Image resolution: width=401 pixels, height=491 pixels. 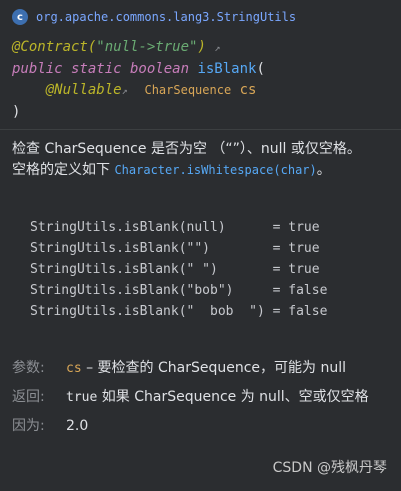 What do you see at coordinates (84, 90) in the screenshot?
I see `nullable-annotation: @Nullable` at bounding box center [84, 90].